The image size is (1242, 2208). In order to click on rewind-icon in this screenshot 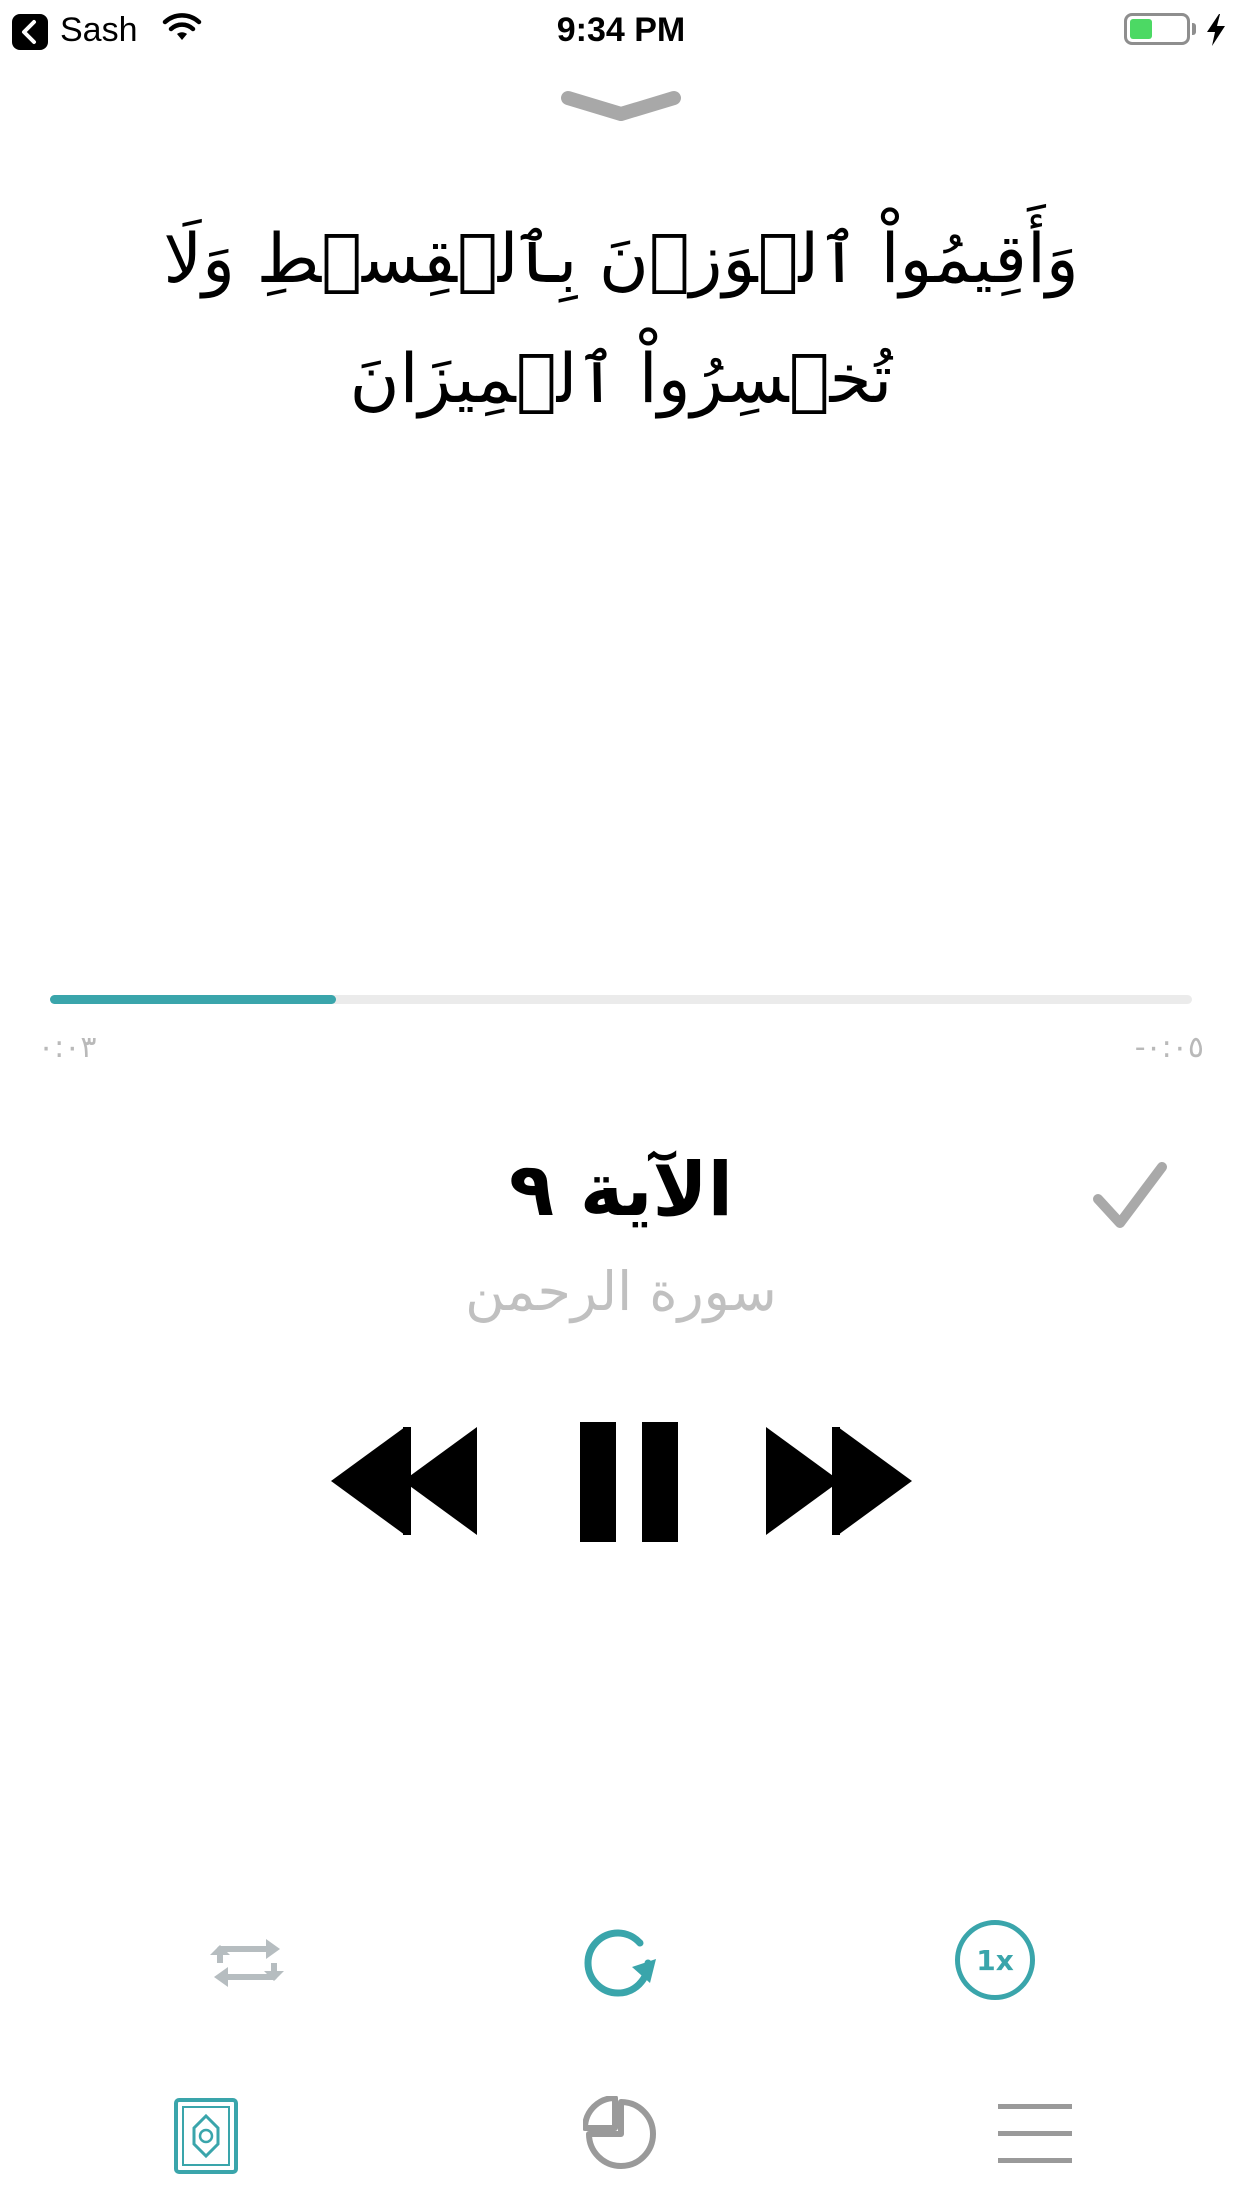, I will do `click(401, 1481)`.